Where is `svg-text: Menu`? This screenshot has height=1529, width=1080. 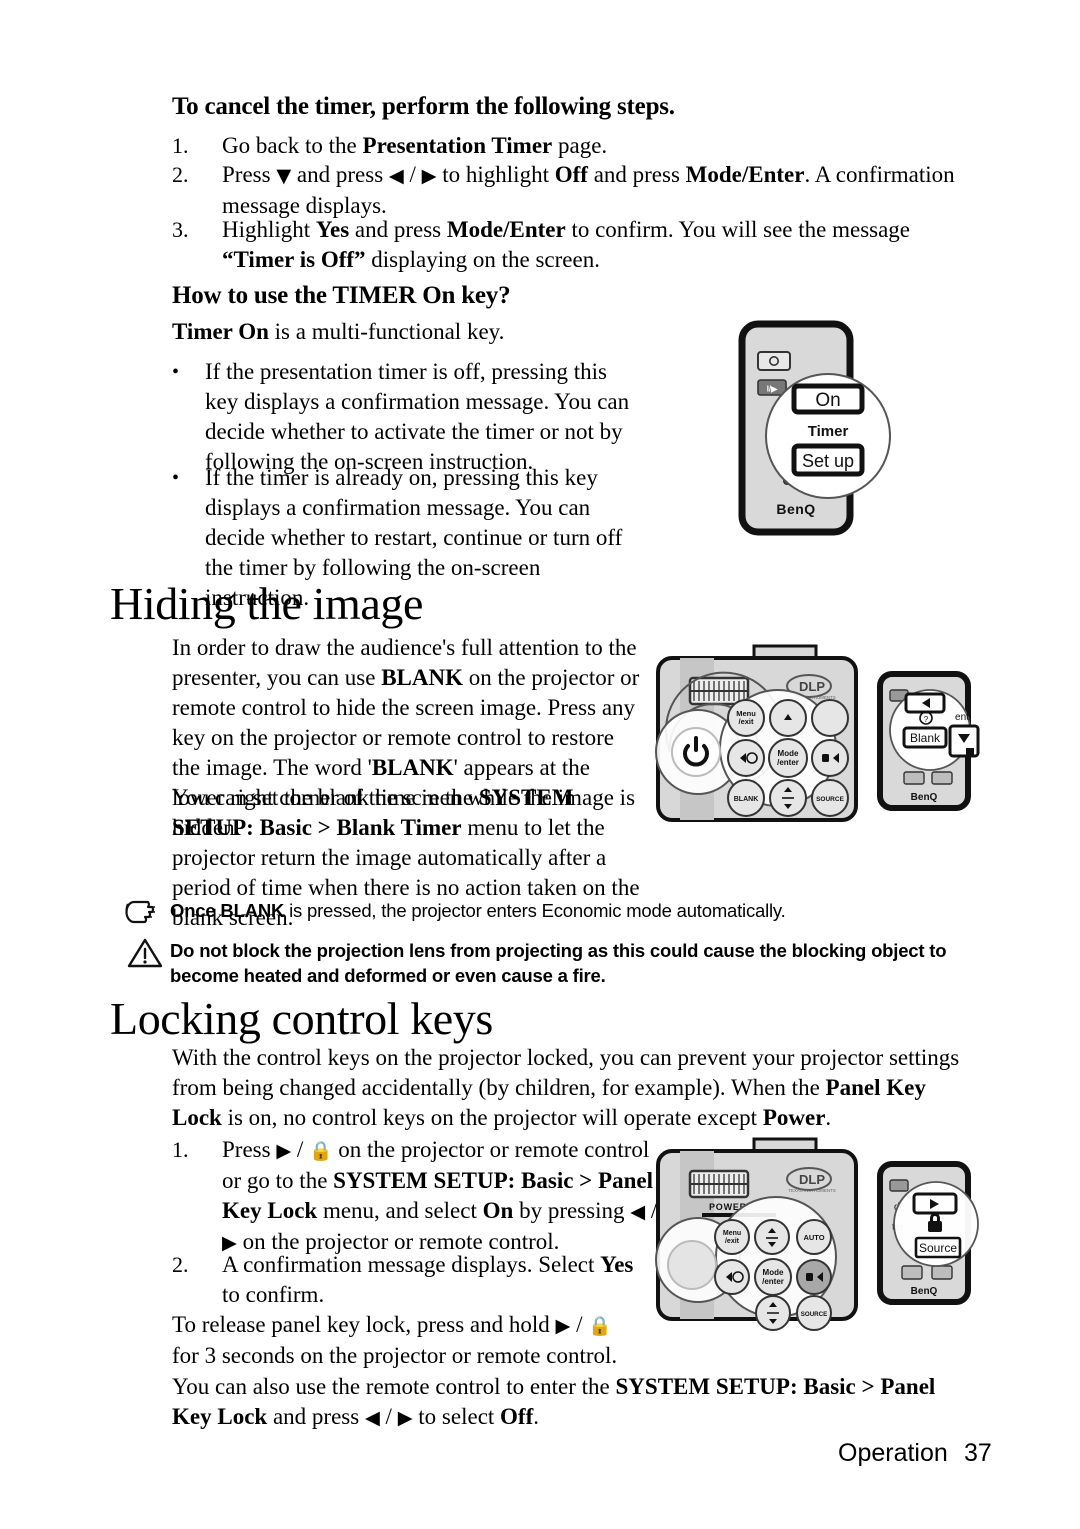 svg-text: Menu is located at coordinates (732, 1233).